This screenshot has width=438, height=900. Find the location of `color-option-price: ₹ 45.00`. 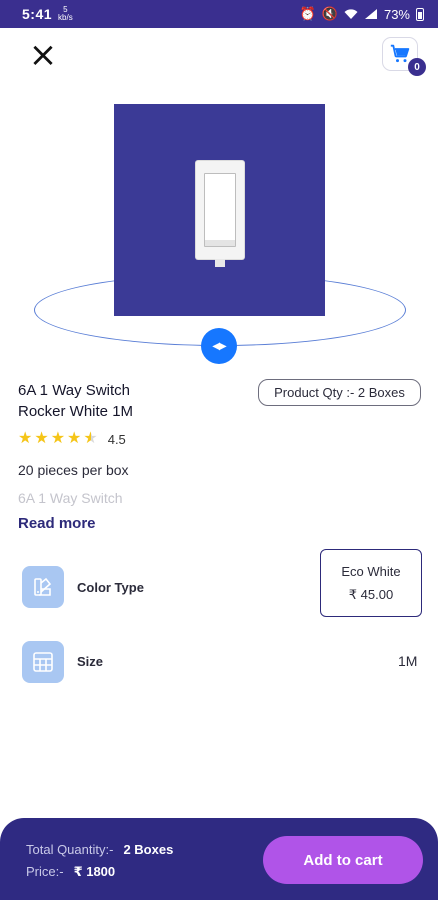

color-option-price: ₹ 45.00 is located at coordinates (371, 594).